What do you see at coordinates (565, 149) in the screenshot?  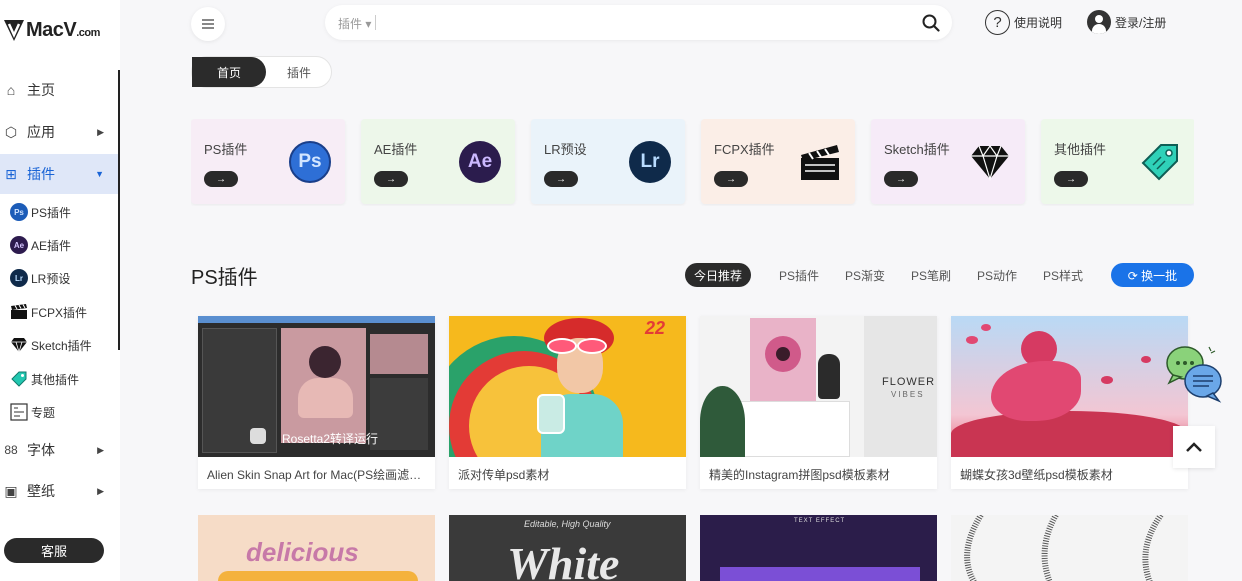 I see `category-name: LR预设` at bounding box center [565, 149].